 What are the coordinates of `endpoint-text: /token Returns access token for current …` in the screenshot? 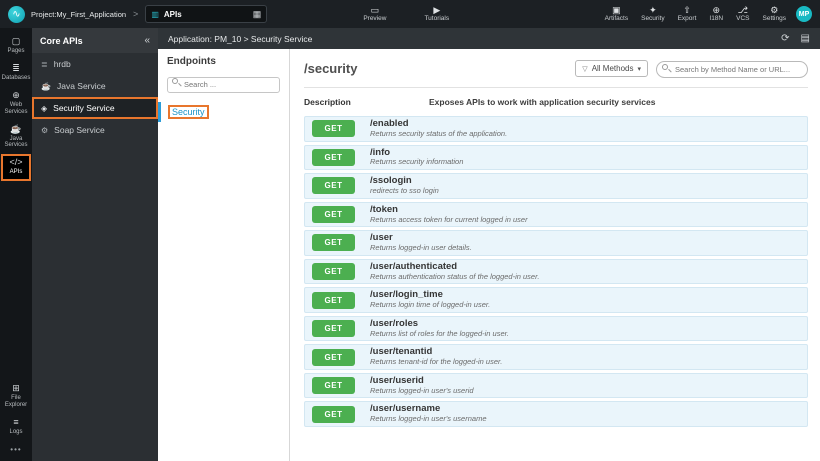 It's located at (449, 214).